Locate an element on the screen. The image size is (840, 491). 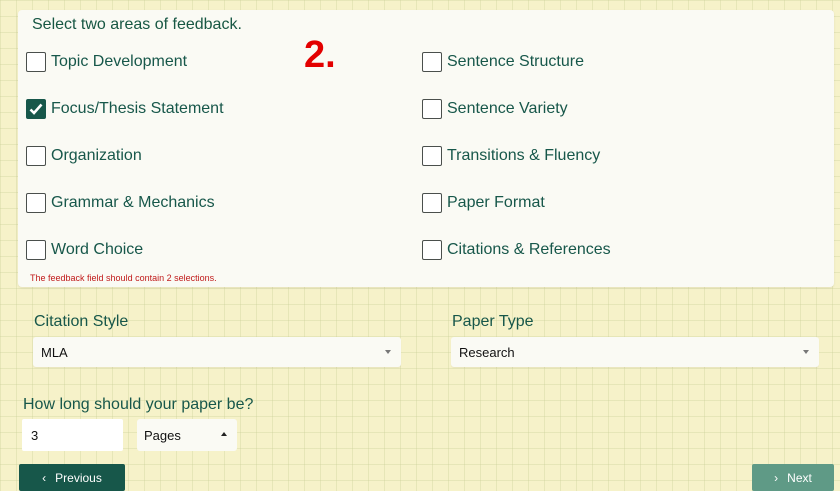
checkbox-paper-format: Paper Format is located at coordinates (483, 203).